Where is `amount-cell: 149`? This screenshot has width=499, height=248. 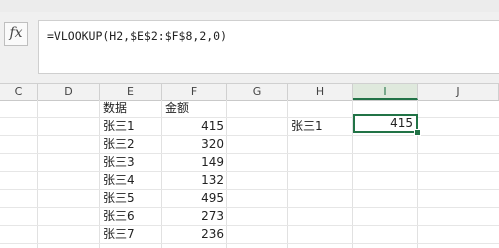 amount-cell: 149 is located at coordinates (194, 163).